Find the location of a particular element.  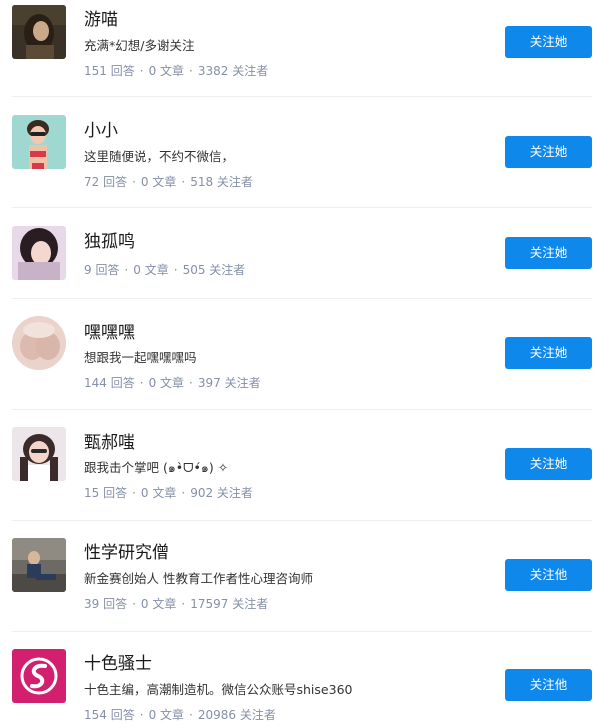

user-stats: 151 回答 · 0 文章 · 3382 关注者 is located at coordinates (176, 71).